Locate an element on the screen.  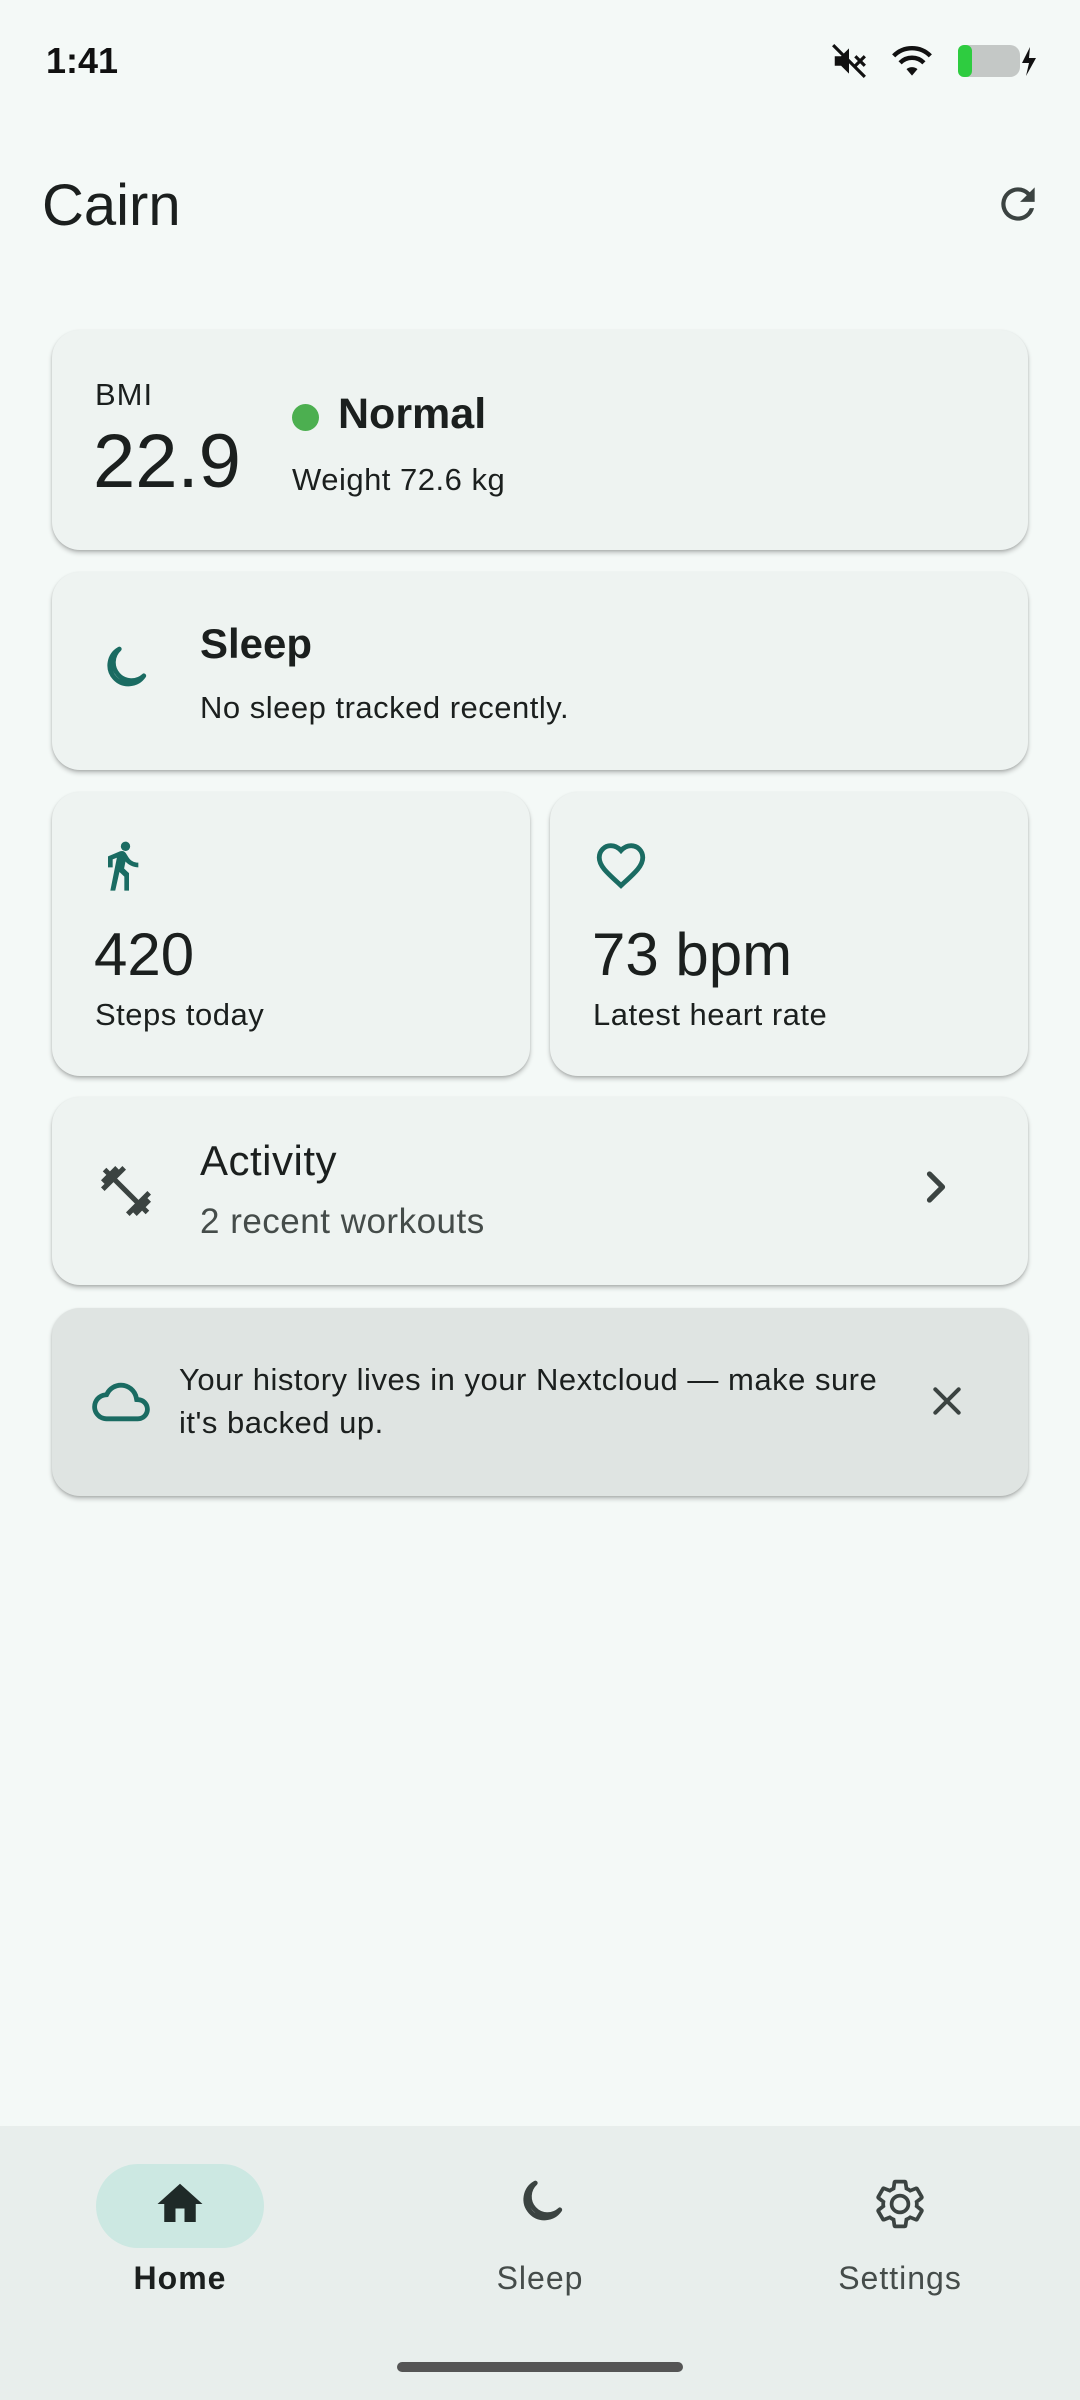
sleep-title: Sleep is located at coordinates (256, 643).